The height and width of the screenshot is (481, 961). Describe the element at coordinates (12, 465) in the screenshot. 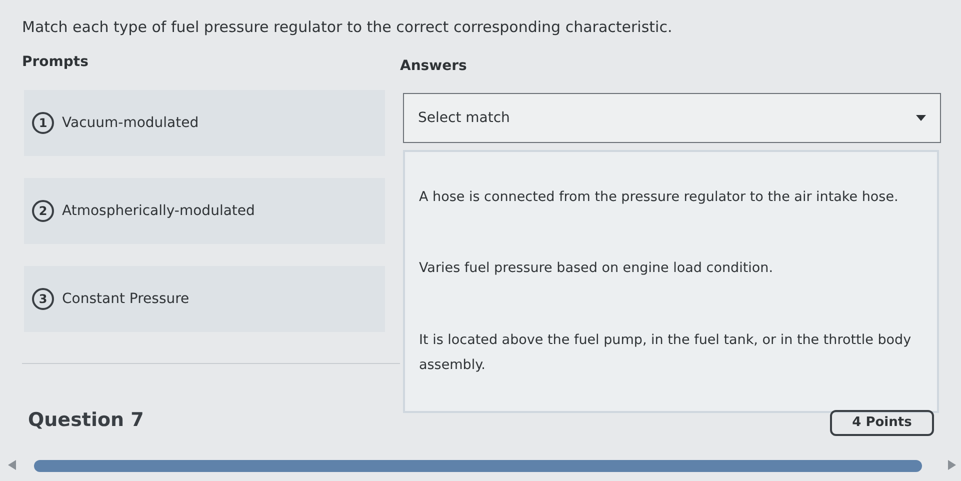

I see `scroll-left-icon` at that location.